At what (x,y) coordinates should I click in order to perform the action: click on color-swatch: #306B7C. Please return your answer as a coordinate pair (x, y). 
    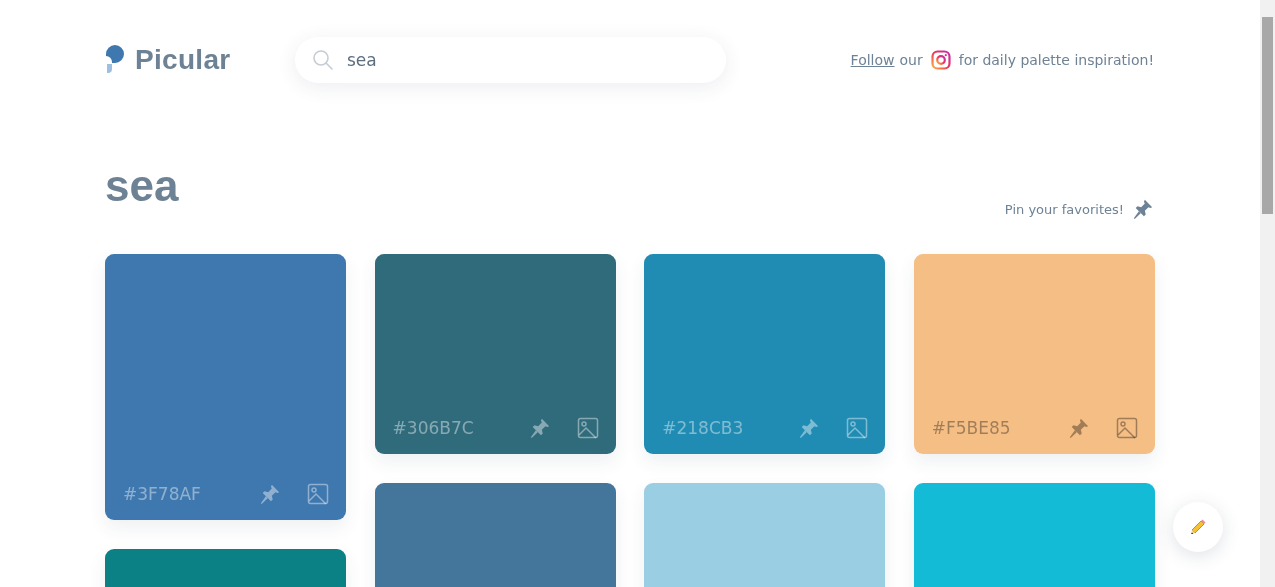
    Looking at the image, I should click on (495, 354).